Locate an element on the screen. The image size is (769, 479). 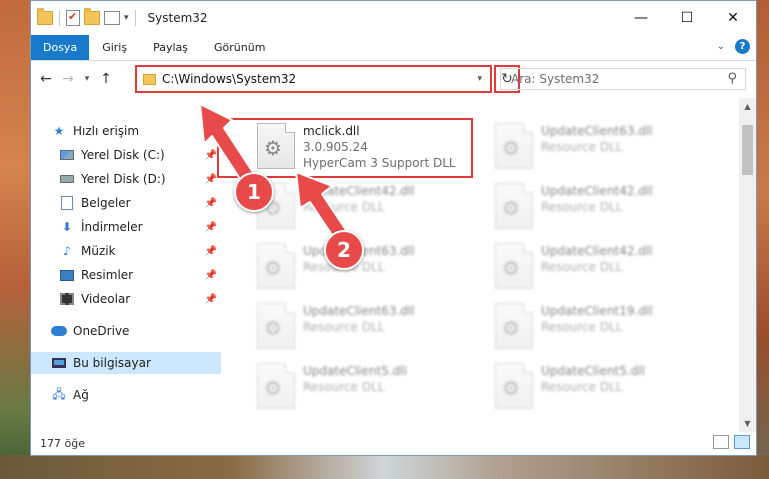
address-bar: C:\Windows\System32 ▾ is located at coordinates (313, 79).